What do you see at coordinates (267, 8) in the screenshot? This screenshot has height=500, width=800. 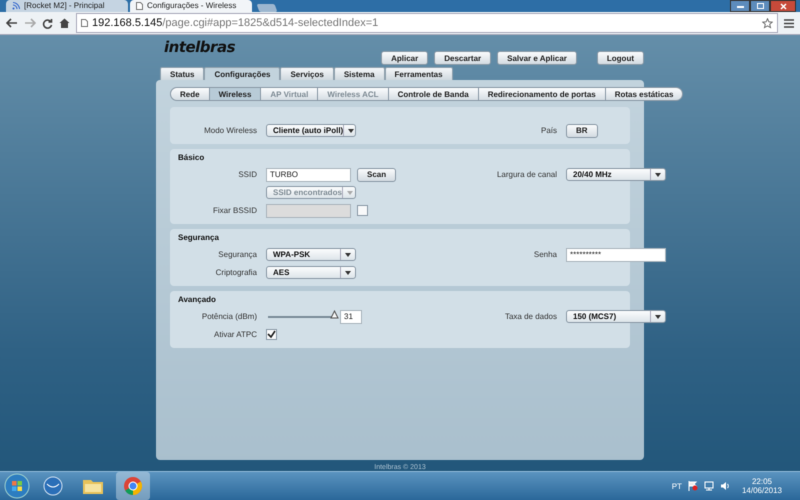 I see `new-tab-button` at bounding box center [267, 8].